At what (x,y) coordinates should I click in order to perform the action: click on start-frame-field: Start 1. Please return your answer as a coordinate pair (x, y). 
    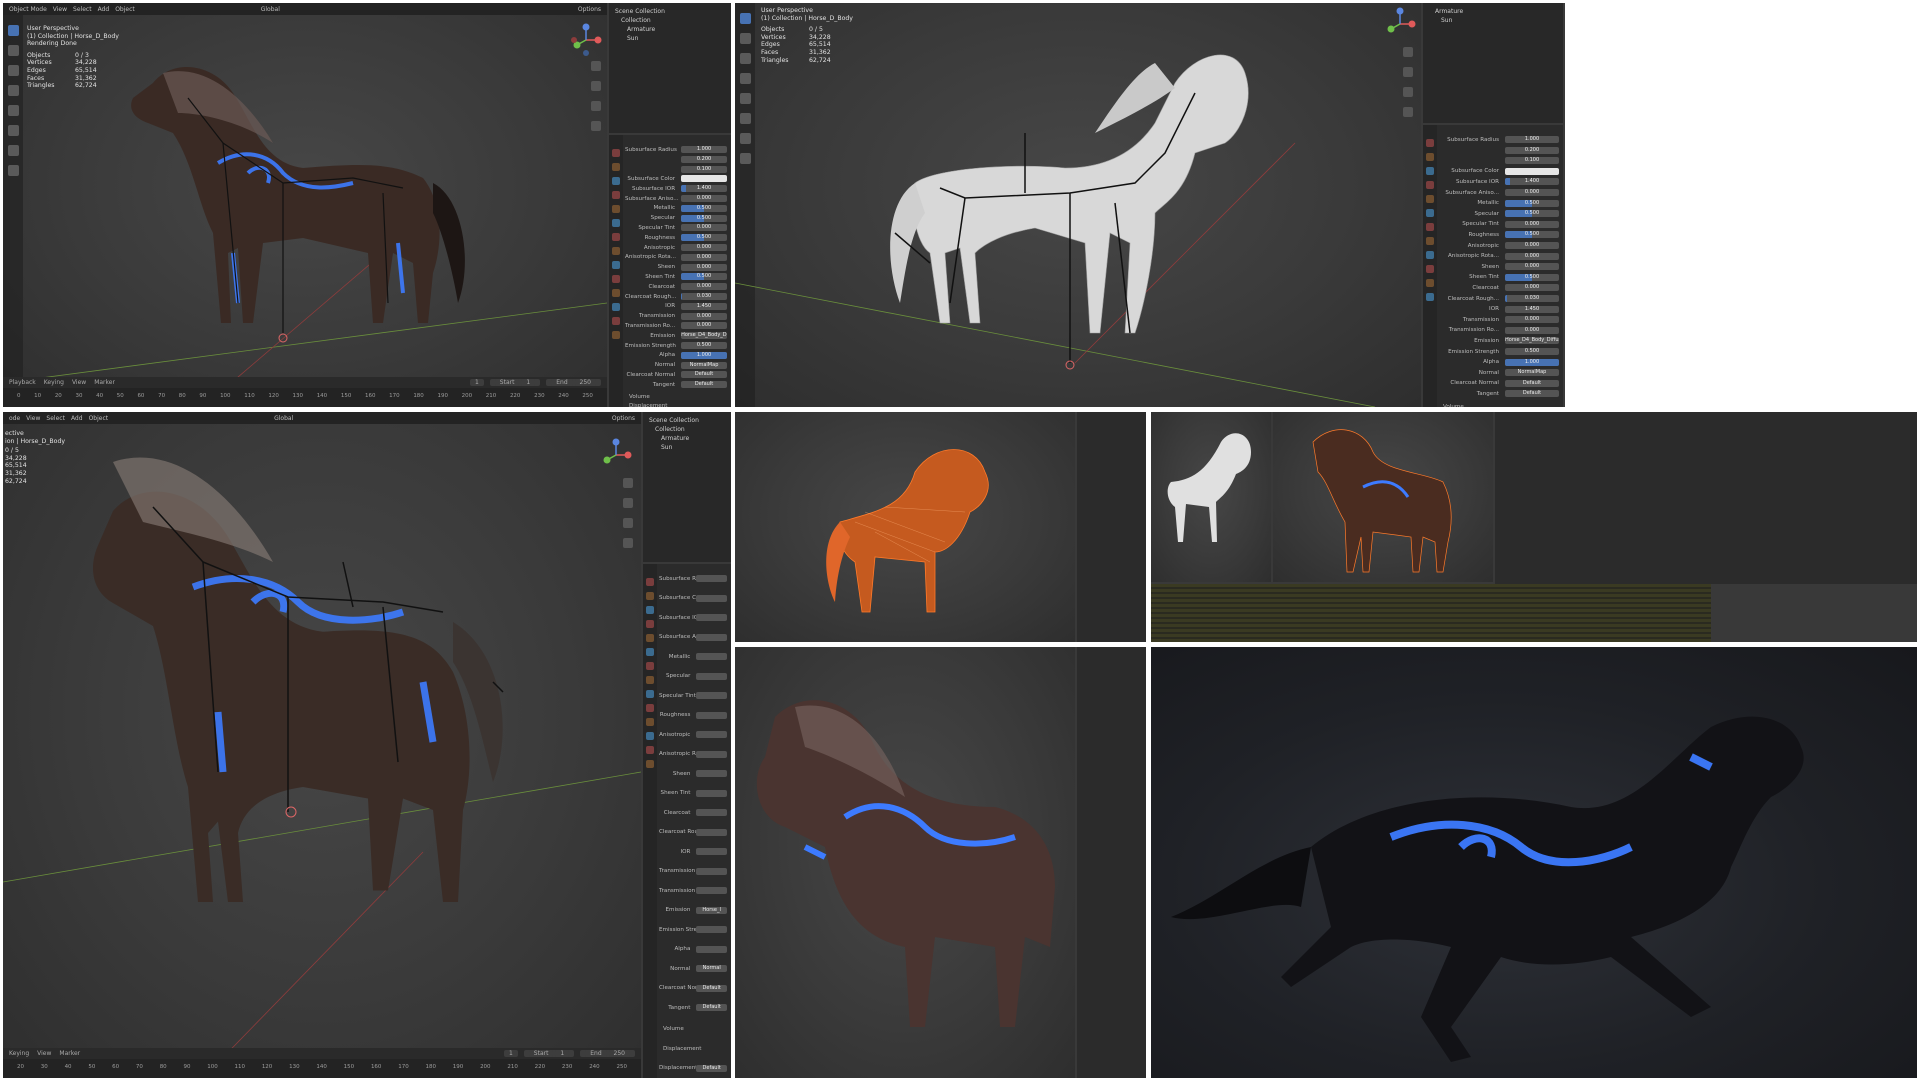
    Looking at the image, I should click on (549, 1053).